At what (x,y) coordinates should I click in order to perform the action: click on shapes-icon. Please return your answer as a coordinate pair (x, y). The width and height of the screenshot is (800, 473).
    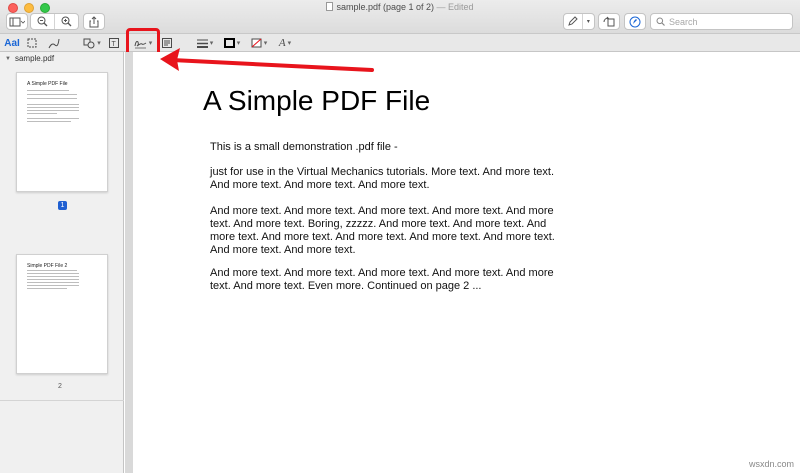
    Looking at the image, I should click on (89, 43).